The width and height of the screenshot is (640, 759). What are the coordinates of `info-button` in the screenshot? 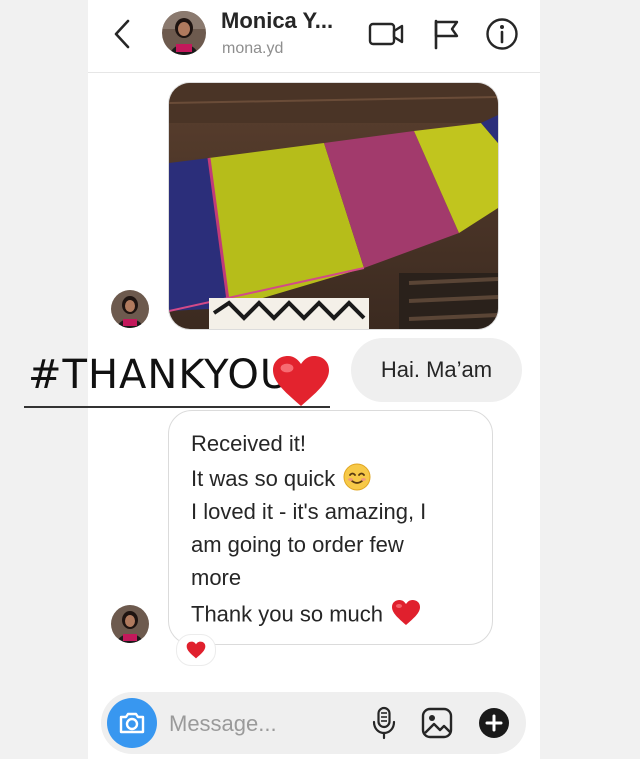 It's located at (502, 34).